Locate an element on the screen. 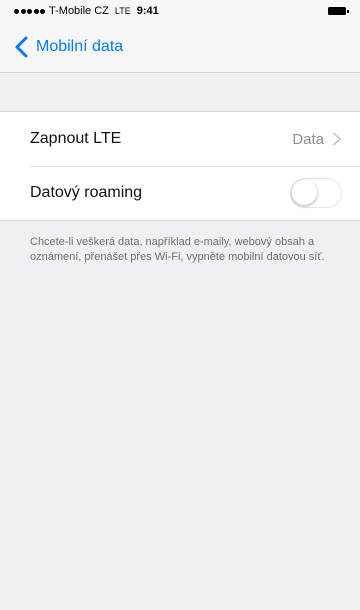  row-label: Datový roaming is located at coordinates (86, 192).